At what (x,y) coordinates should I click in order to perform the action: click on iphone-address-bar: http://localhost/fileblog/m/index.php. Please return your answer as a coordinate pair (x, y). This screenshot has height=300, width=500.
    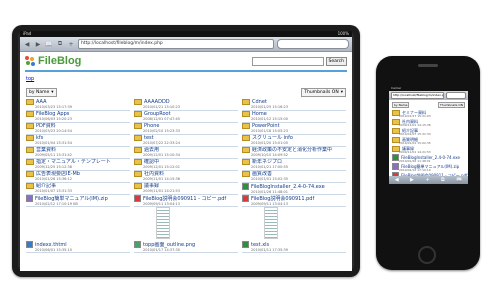
    Looking at the image, I should click on (417, 95).